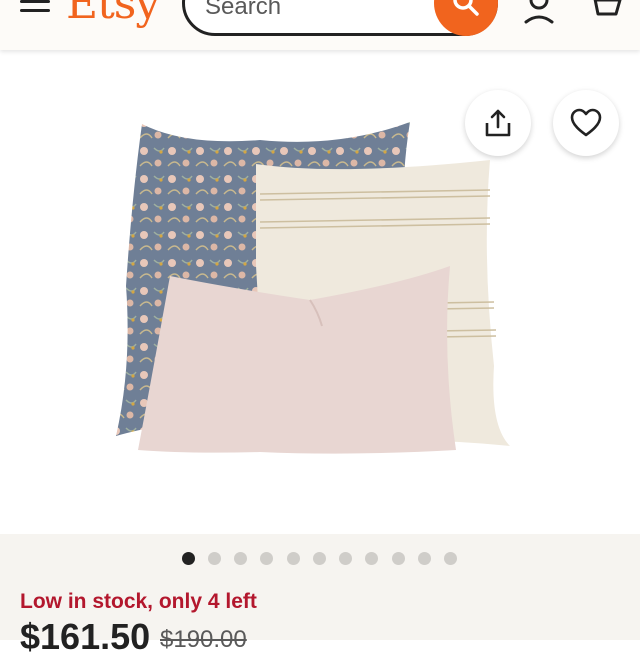  Describe the element at coordinates (138, 601) in the screenshot. I see `stock-status: Low in stock, only 4 left` at that location.